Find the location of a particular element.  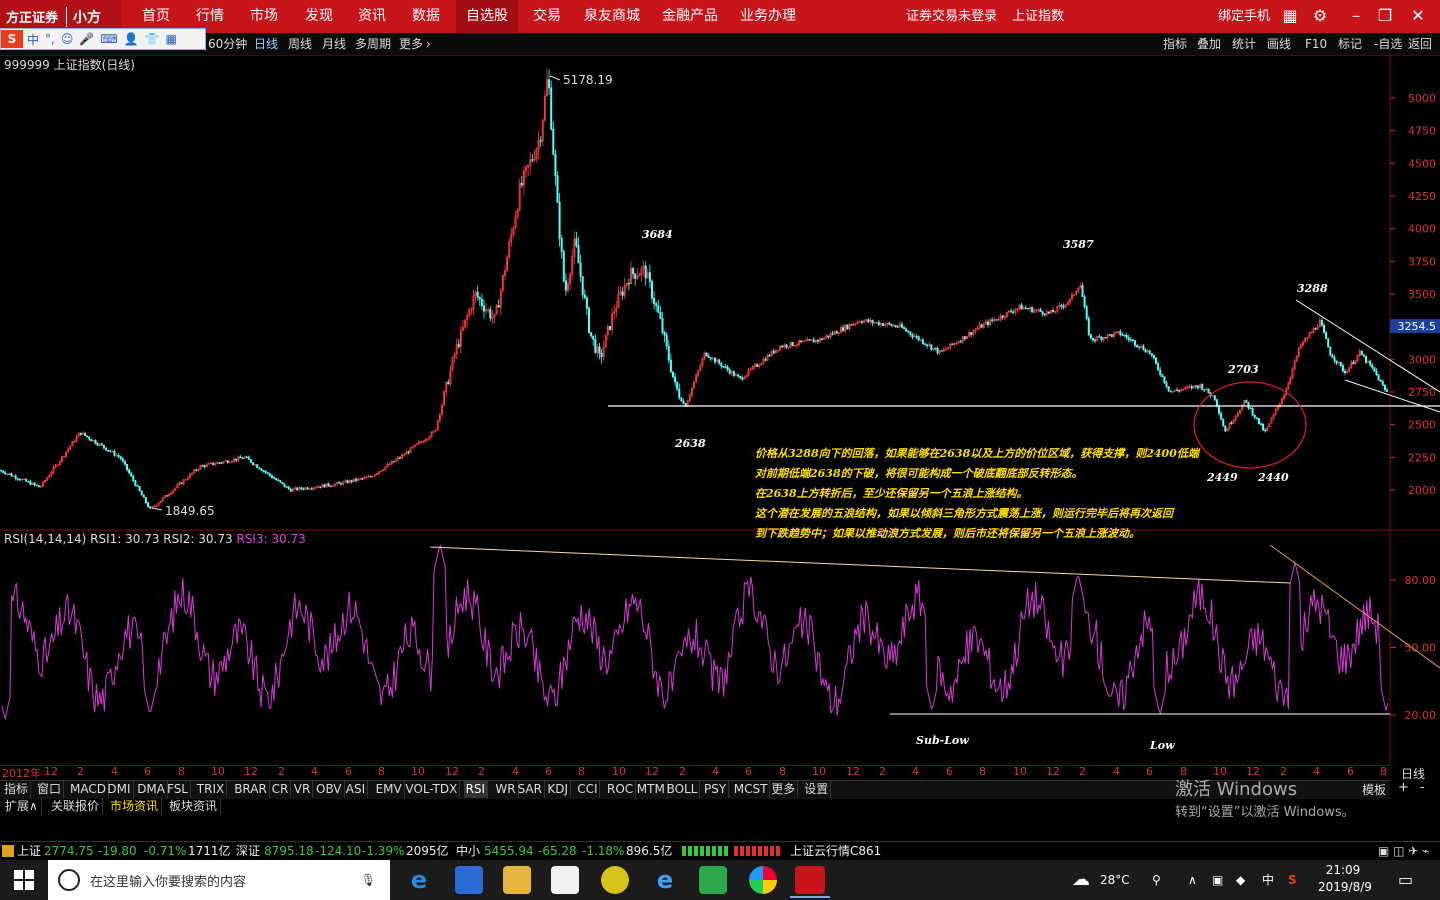

close-icon: ✕ is located at coordinates (1418, 16).